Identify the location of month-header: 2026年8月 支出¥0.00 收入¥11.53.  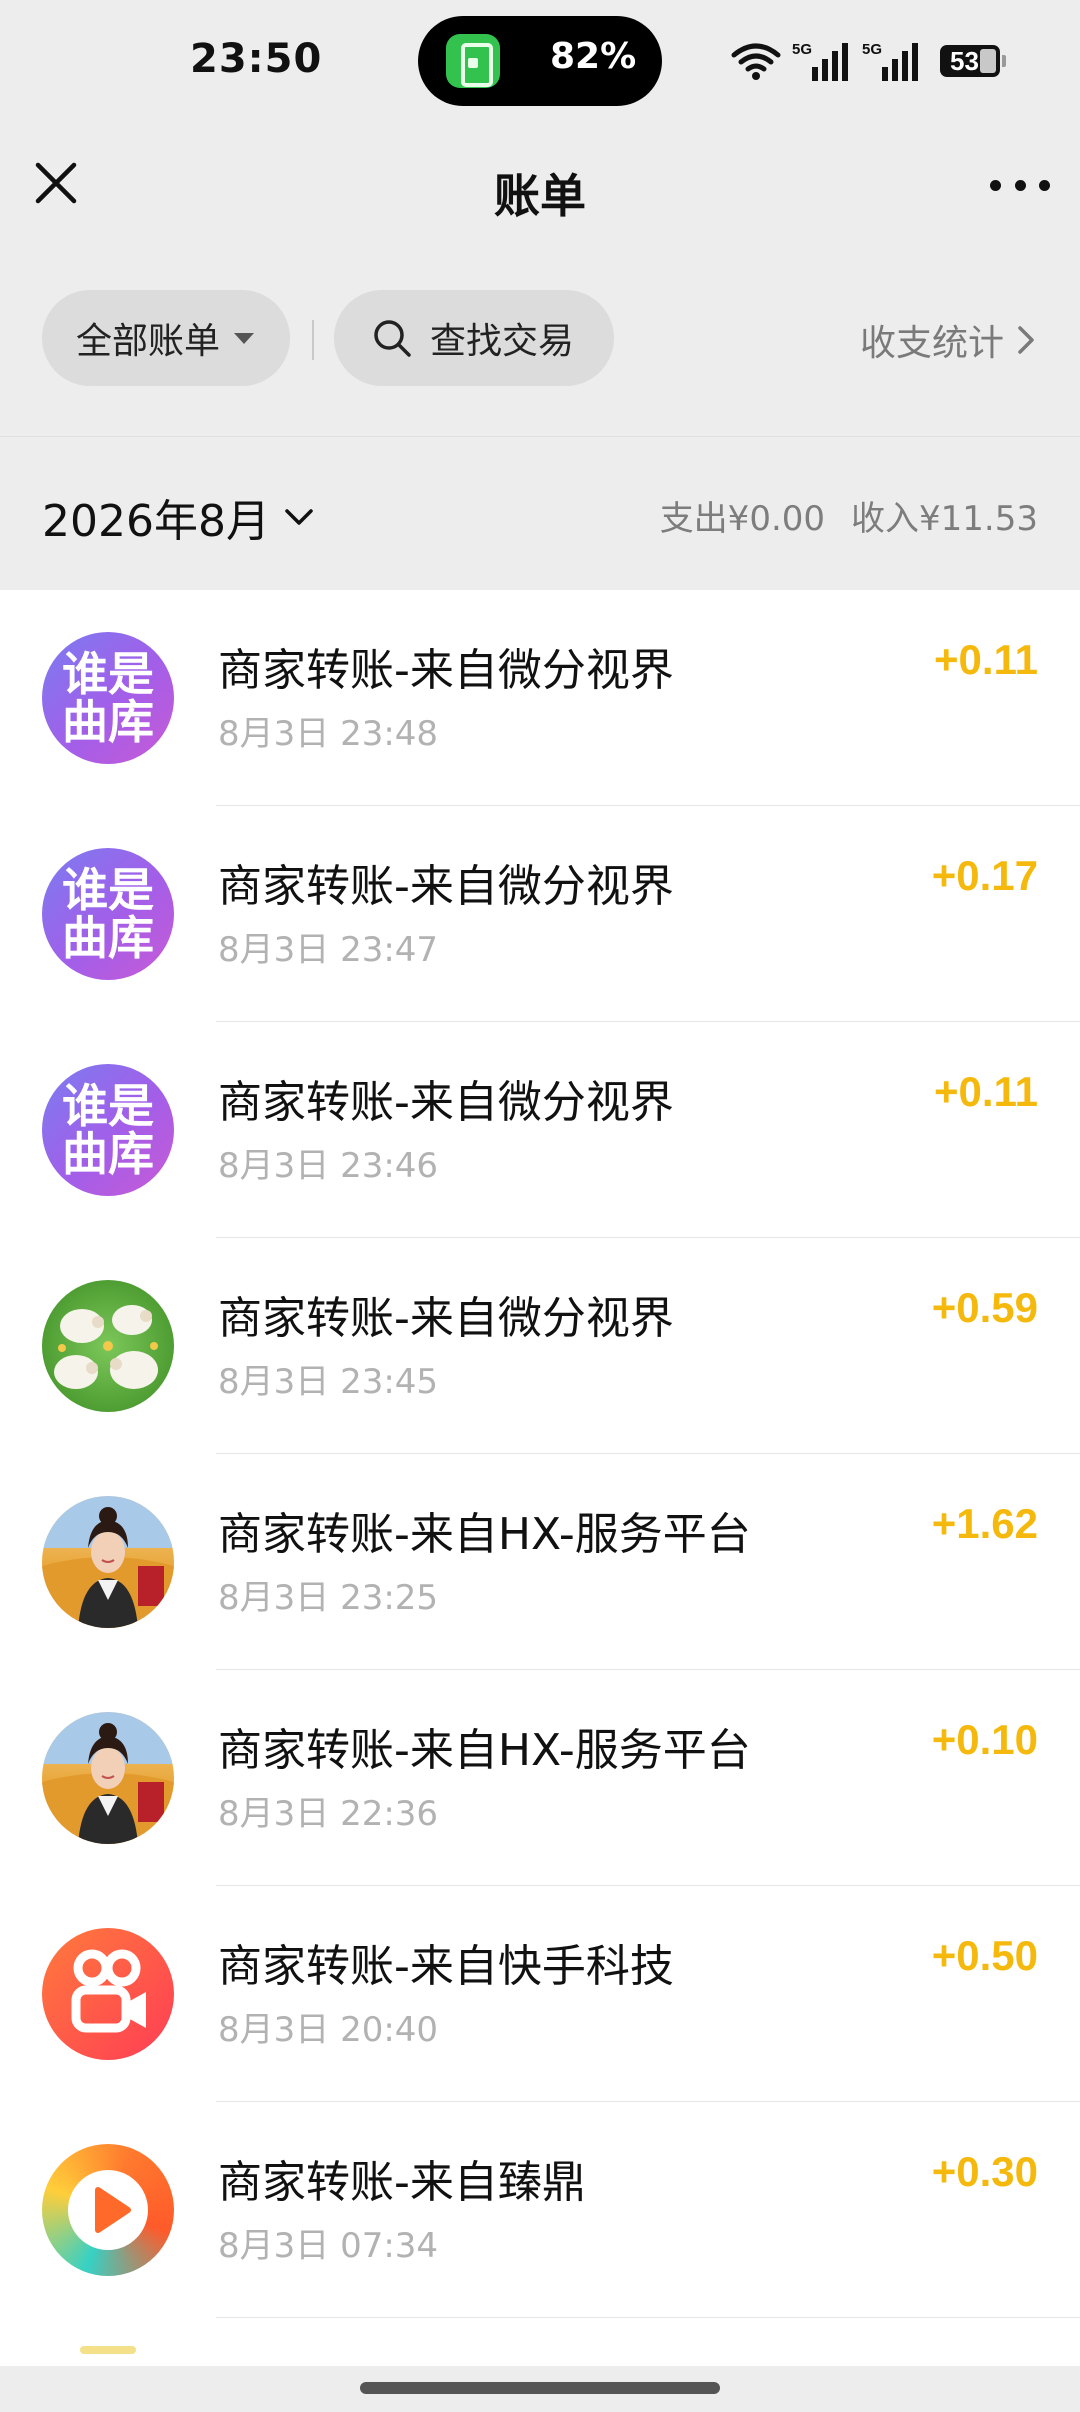
(540, 513).